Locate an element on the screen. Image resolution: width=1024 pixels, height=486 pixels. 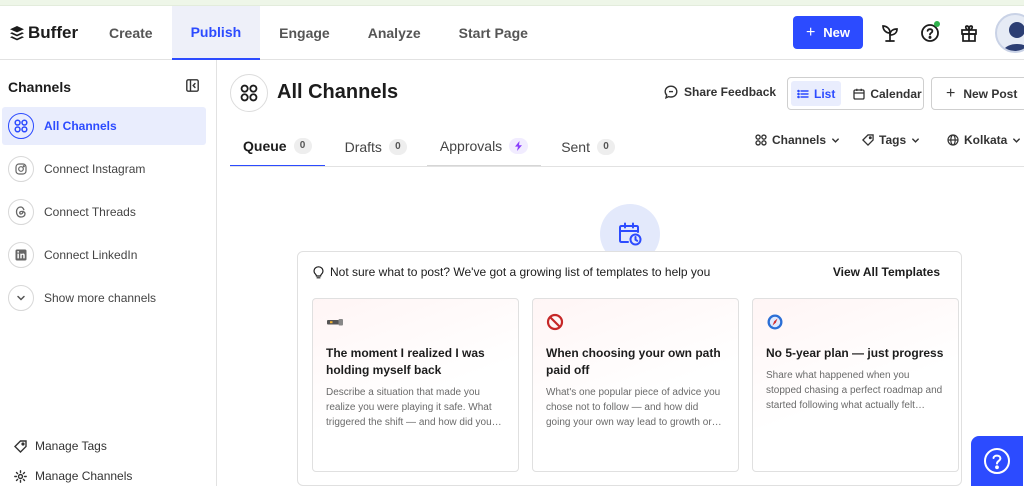
gift-icon is located at coordinates (969, 33).